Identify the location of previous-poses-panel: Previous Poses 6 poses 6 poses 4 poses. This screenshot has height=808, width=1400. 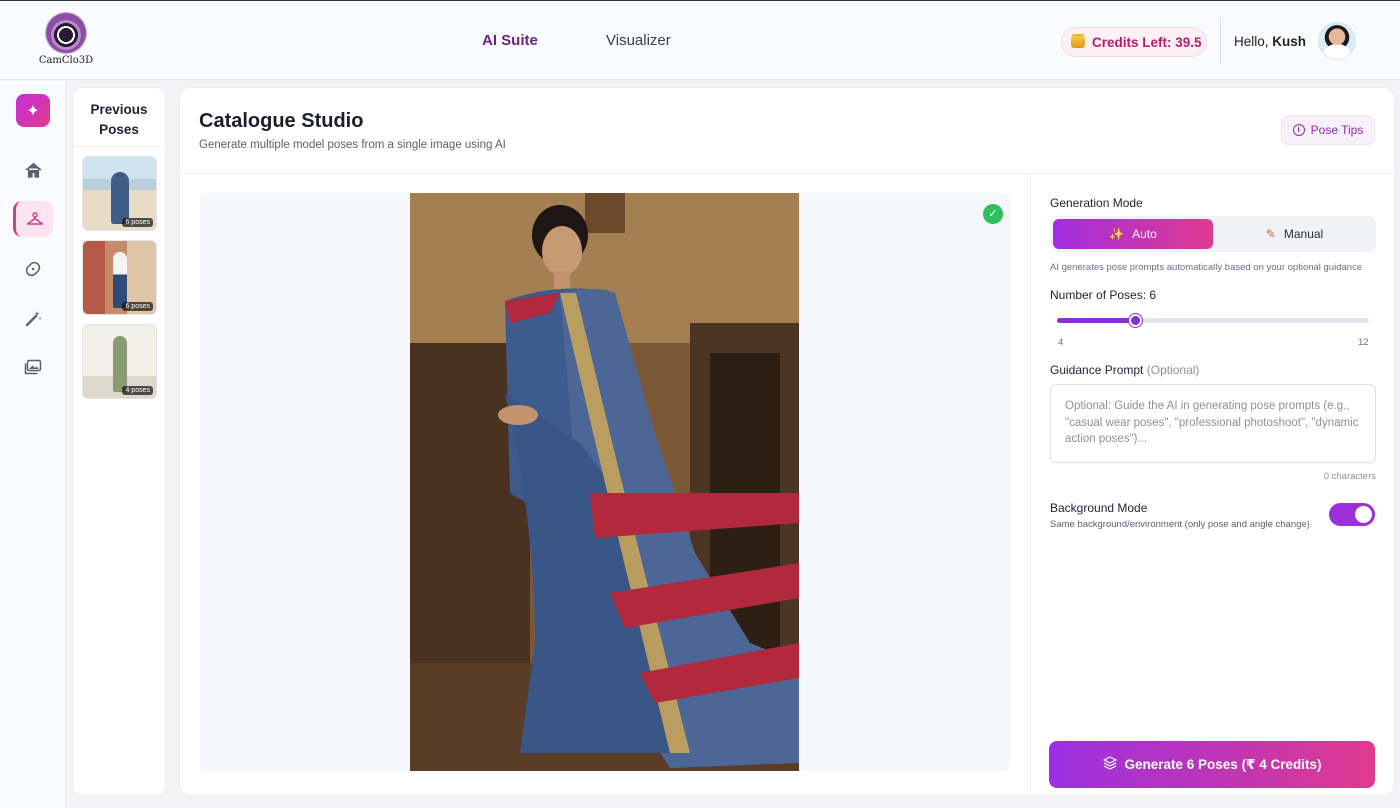
(119, 441).